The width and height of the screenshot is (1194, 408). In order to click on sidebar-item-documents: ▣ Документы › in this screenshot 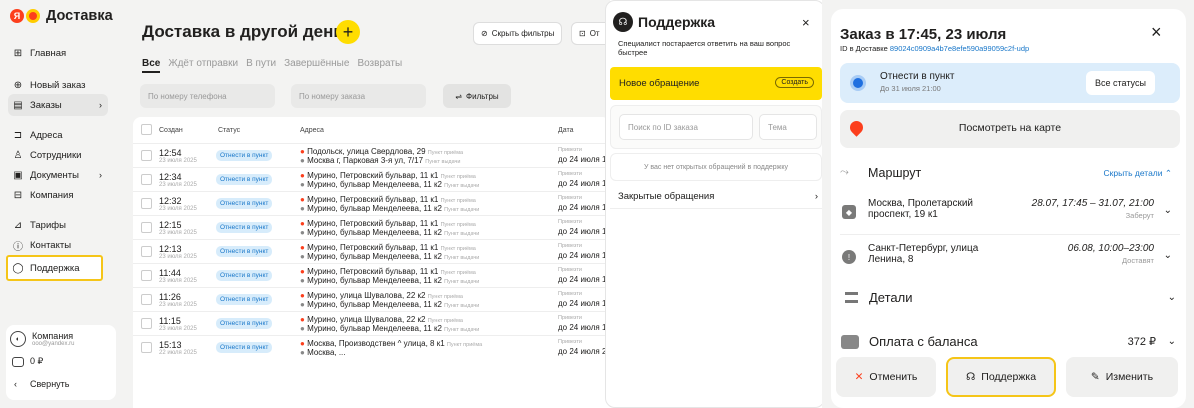, I will do `click(58, 175)`.